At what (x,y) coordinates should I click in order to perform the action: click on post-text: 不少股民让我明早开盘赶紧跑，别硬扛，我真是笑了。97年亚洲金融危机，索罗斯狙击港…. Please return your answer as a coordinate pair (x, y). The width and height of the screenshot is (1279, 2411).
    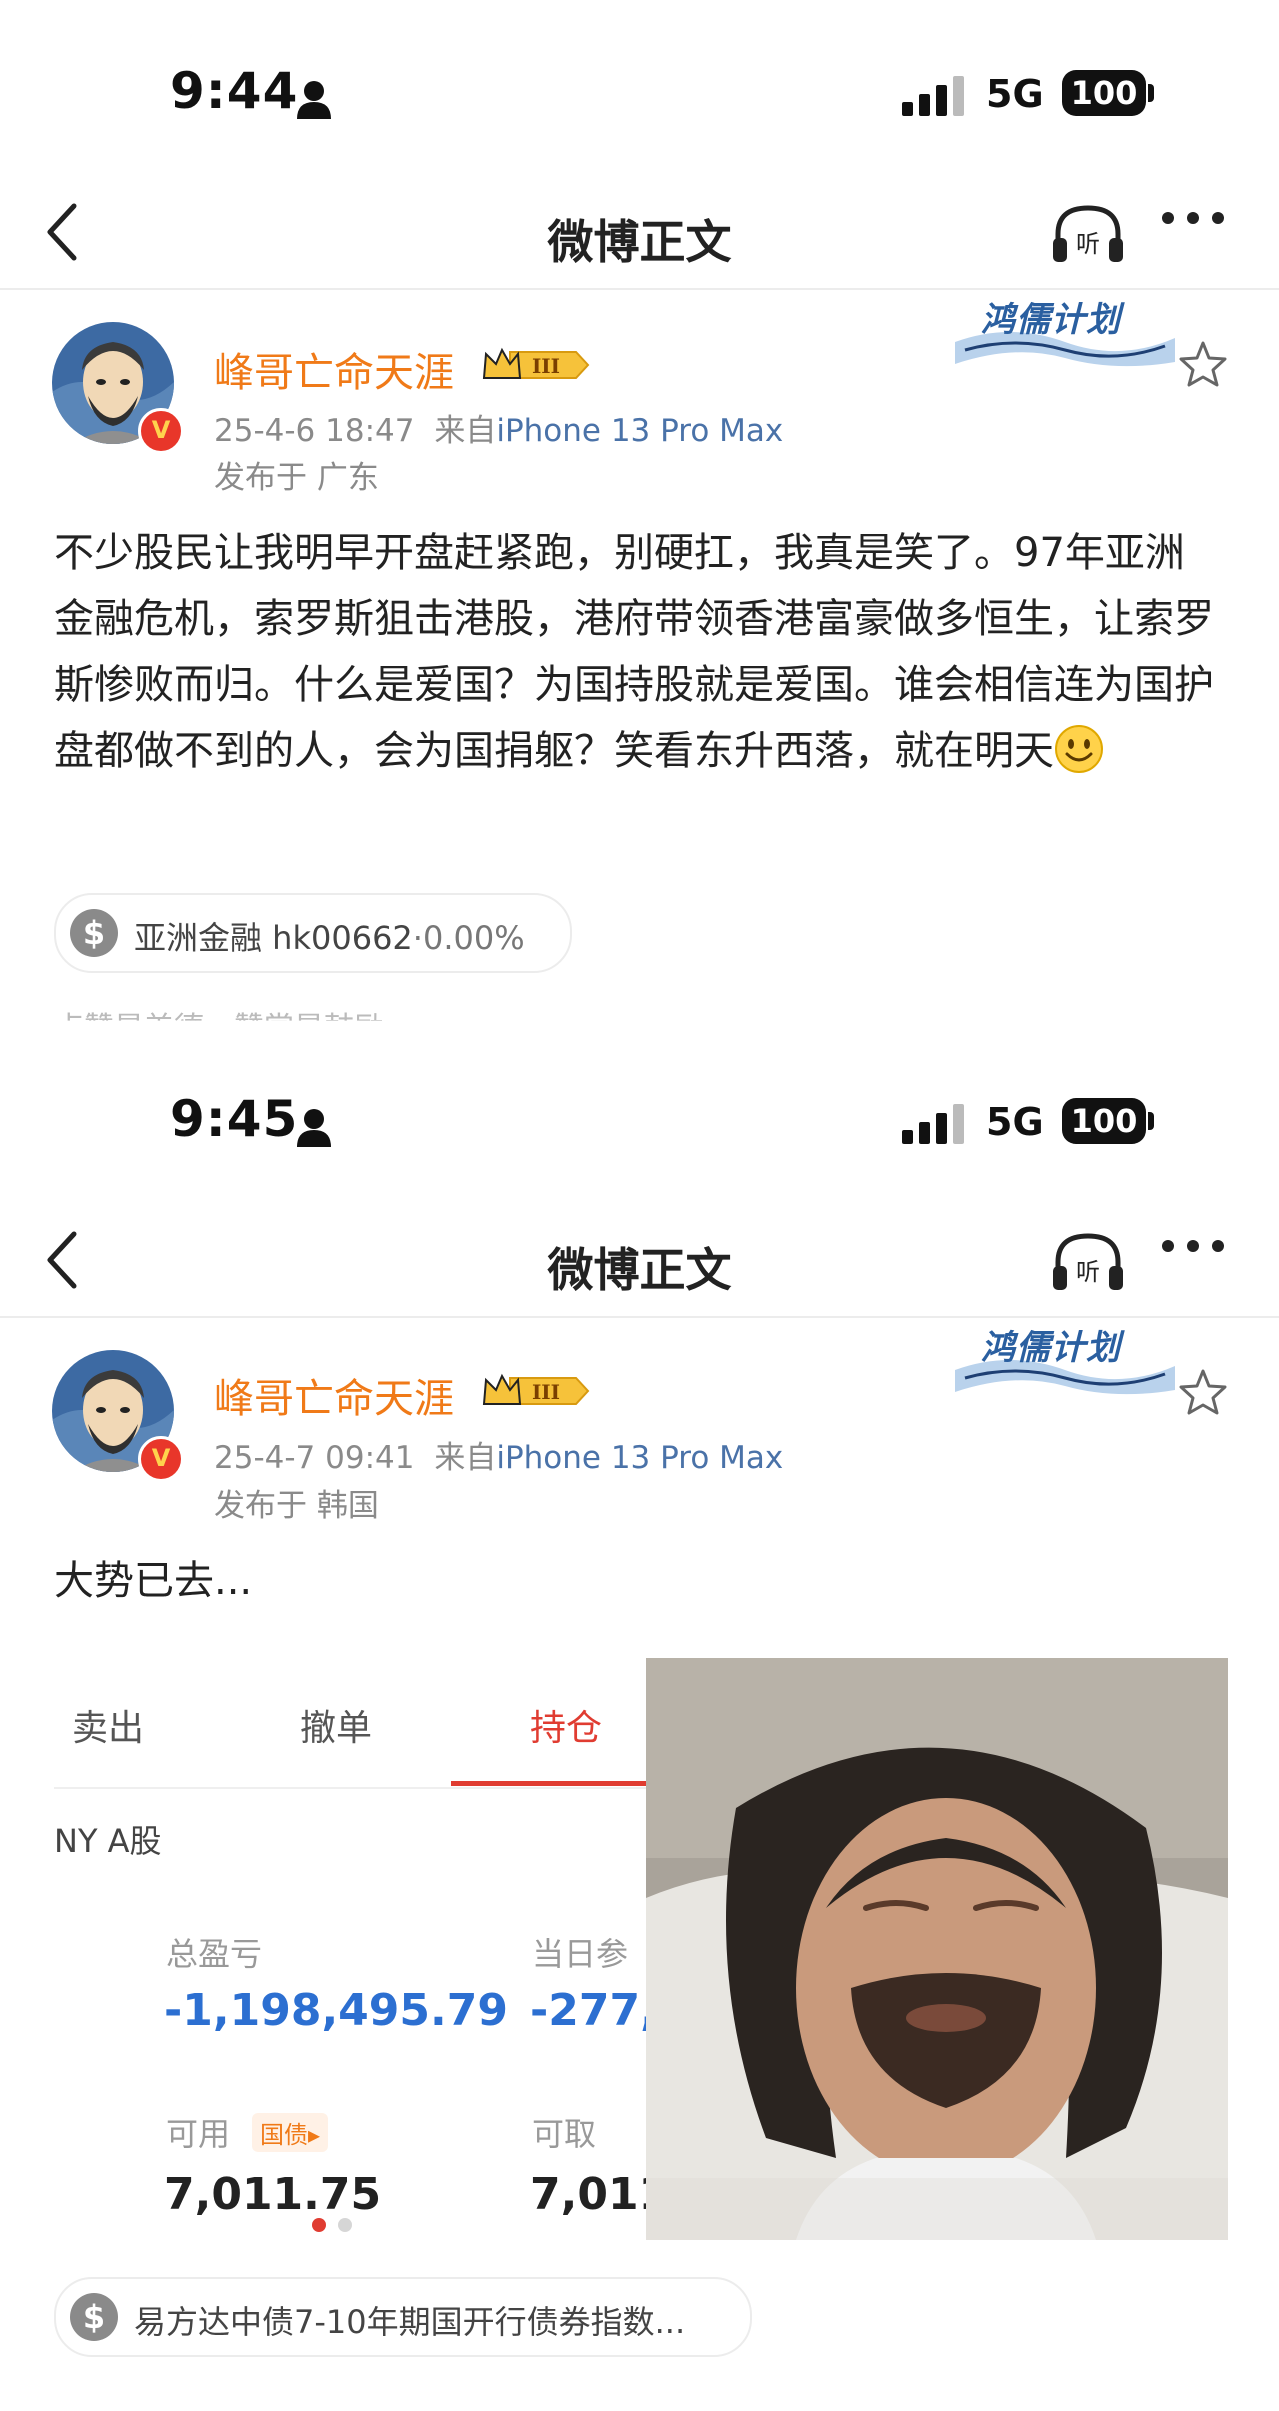
    Looking at the image, I should click on (634, 652).